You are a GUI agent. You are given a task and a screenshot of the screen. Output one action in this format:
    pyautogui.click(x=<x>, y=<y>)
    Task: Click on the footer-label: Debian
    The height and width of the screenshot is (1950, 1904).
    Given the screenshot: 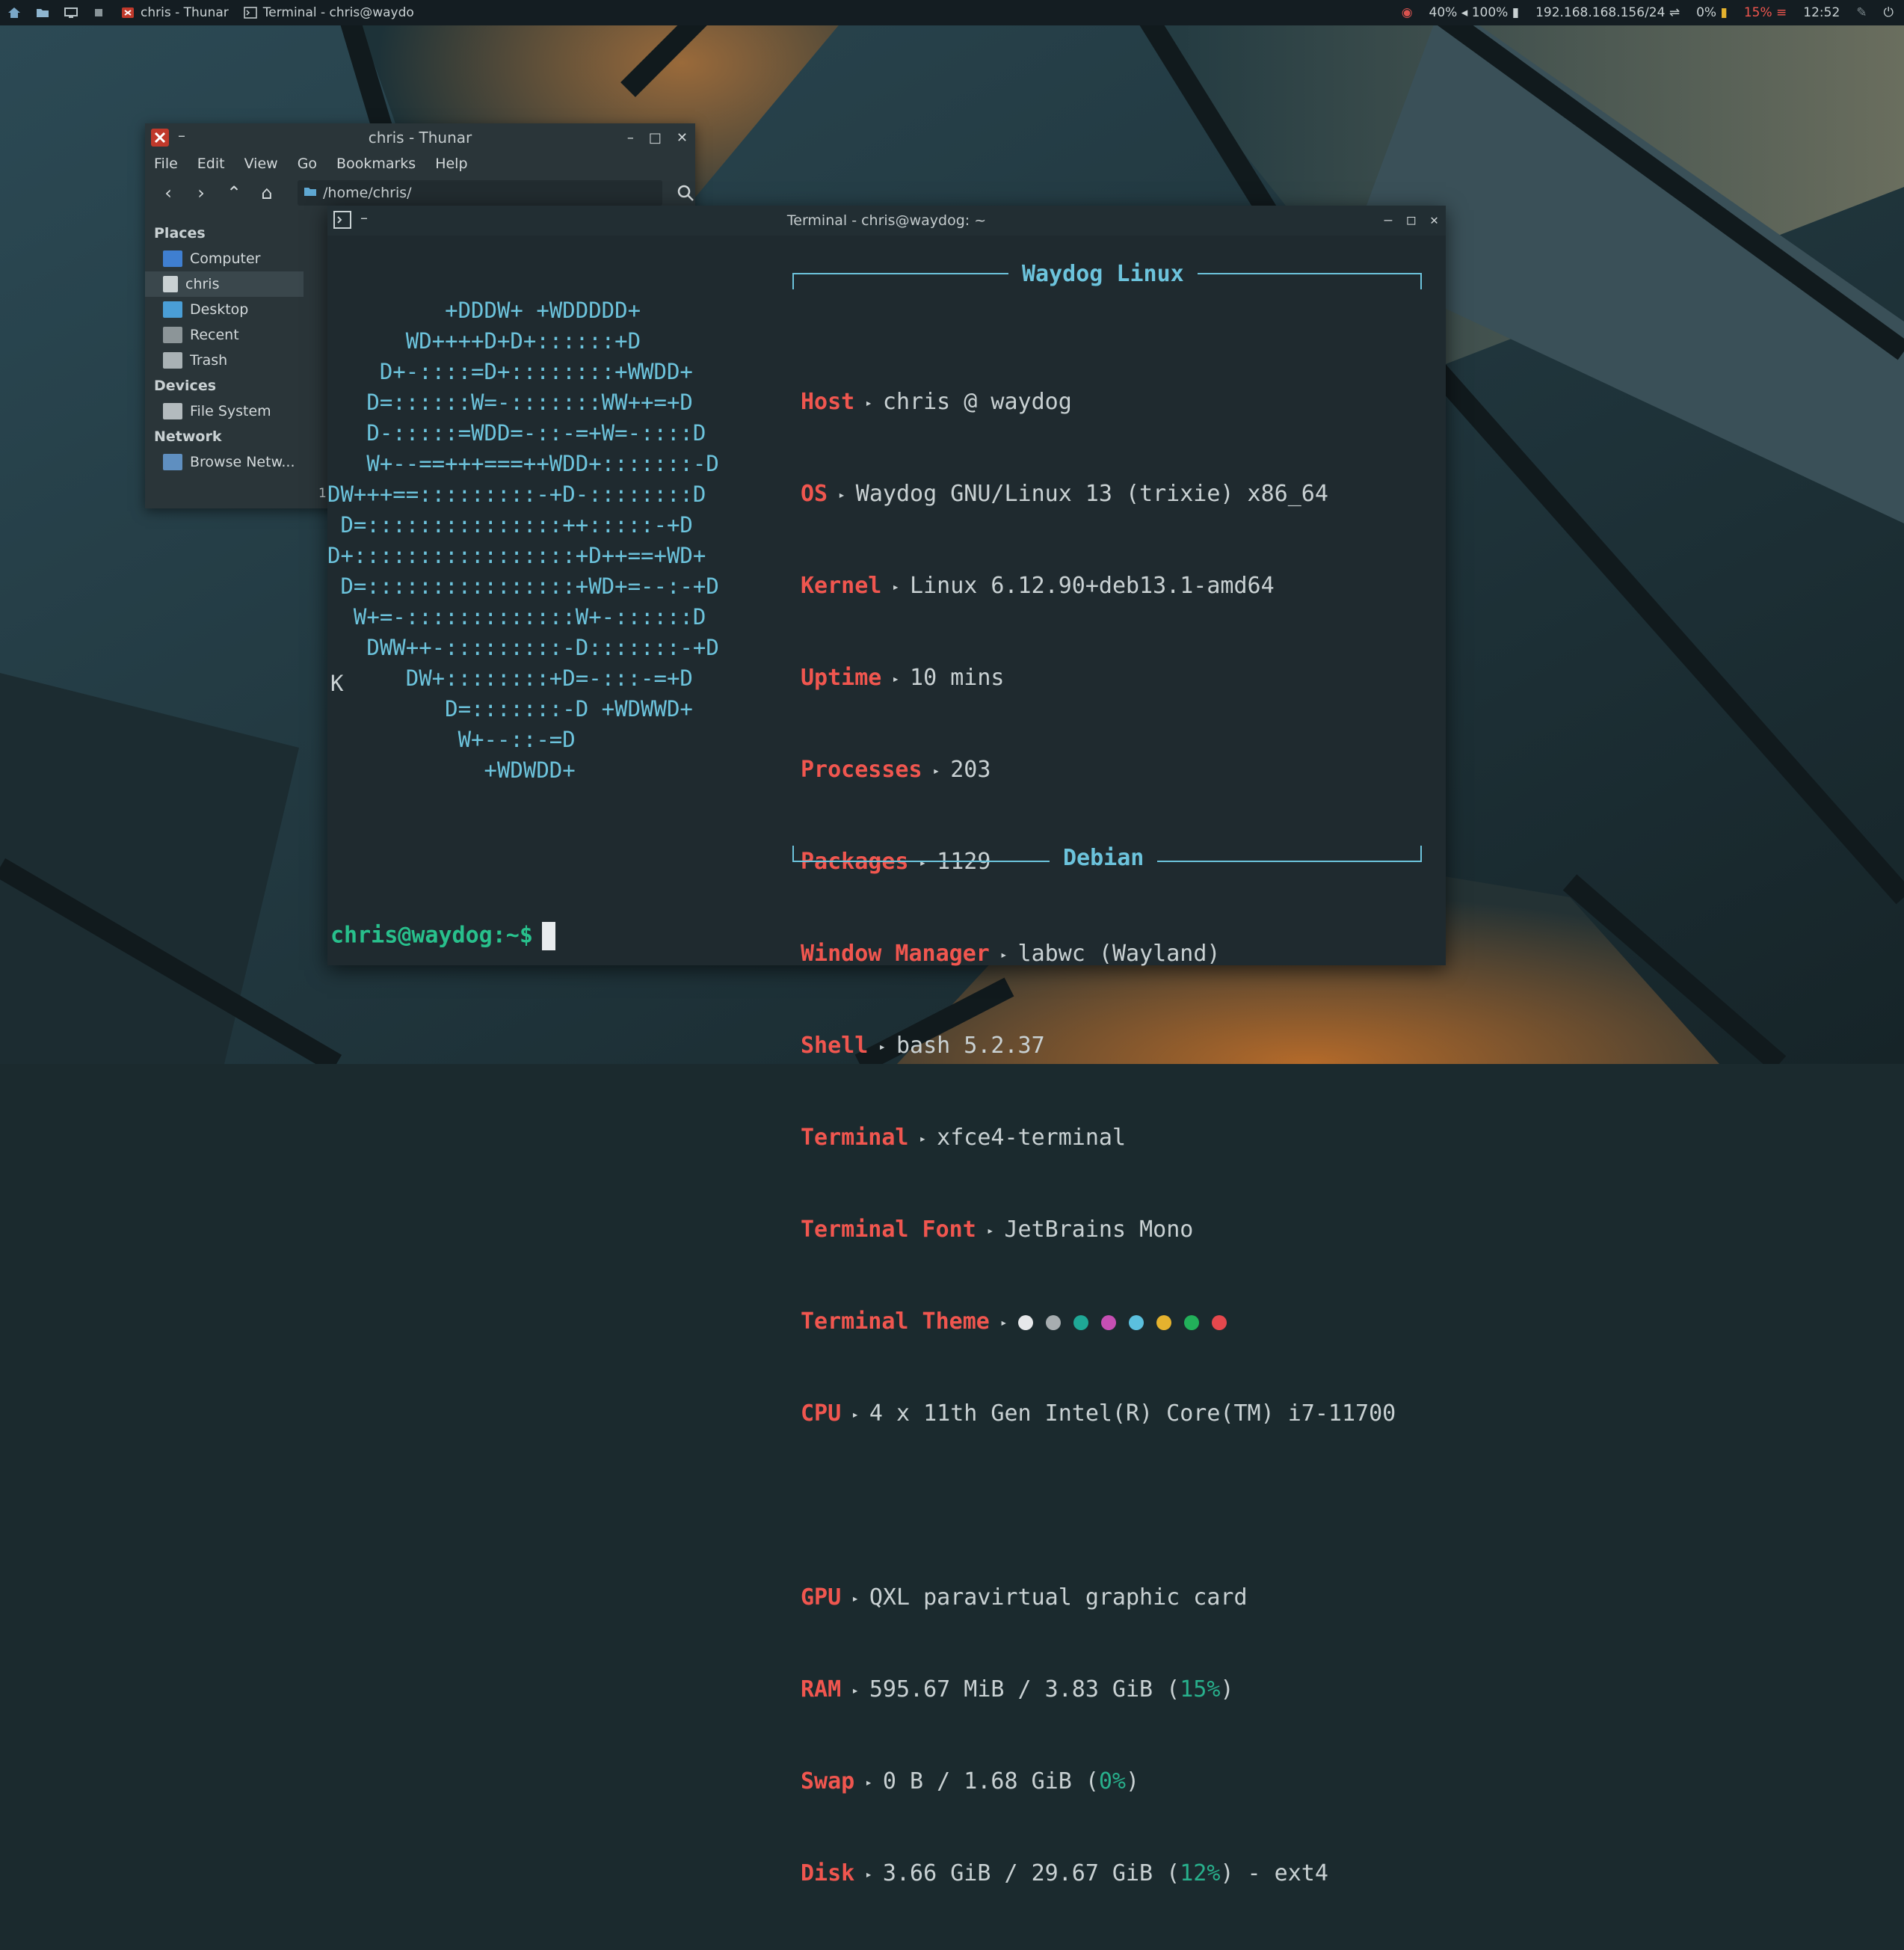 What is the action you would take?
    pyautogui.click(x=1104, y=858)
    